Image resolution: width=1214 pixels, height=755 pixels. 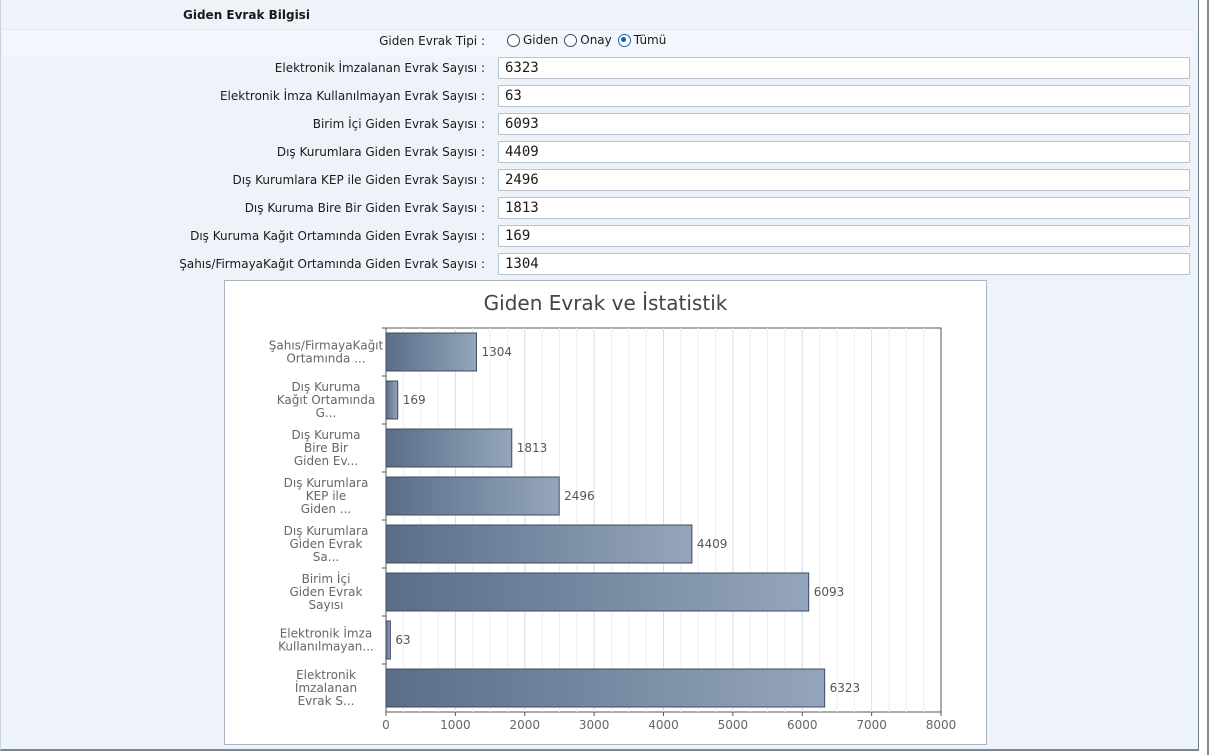 I want to click on y-category-label-line: İmzalanan, so click(x=326, y=687).